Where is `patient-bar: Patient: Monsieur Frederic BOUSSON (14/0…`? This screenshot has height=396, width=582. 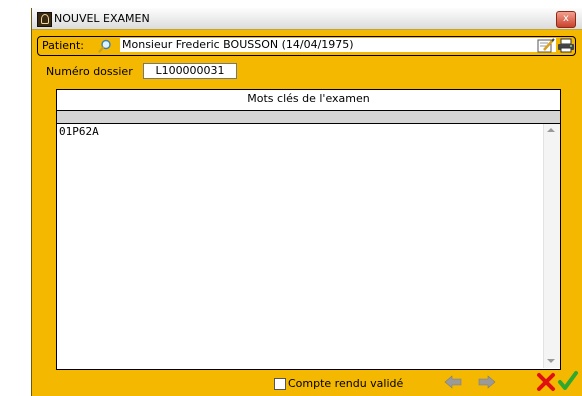 patient-bar: Patient: Monsieur Frederic BOUSSON (14/0… is located at coordinates (306, 46).